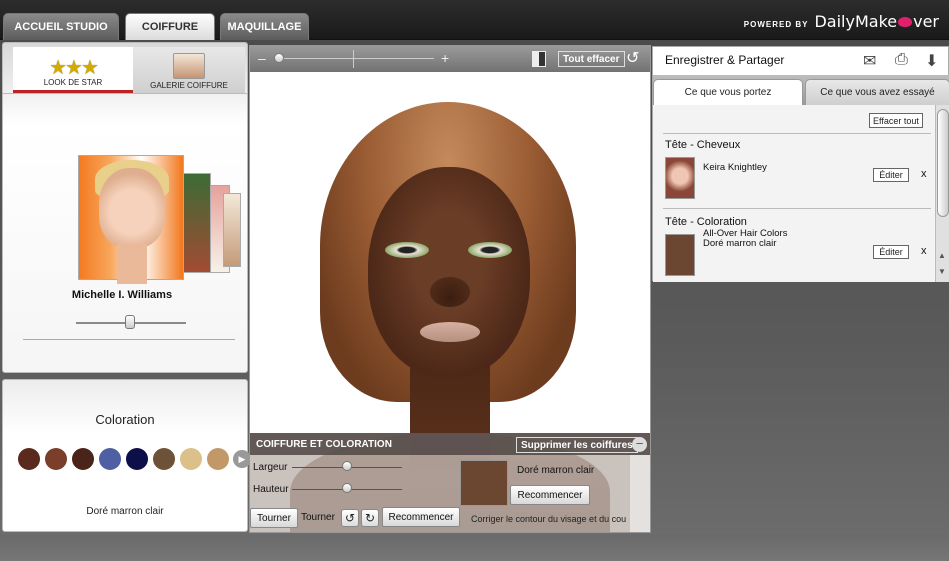  I want to click on height-slider-thumb, so click(347, 488).